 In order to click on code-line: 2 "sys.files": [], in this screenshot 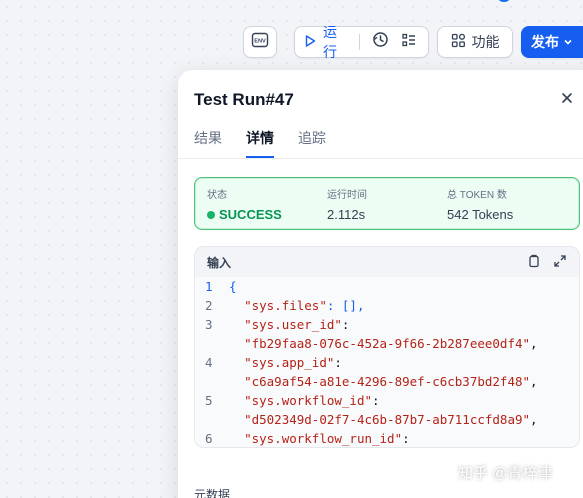, I will do `click(387, 305)`.